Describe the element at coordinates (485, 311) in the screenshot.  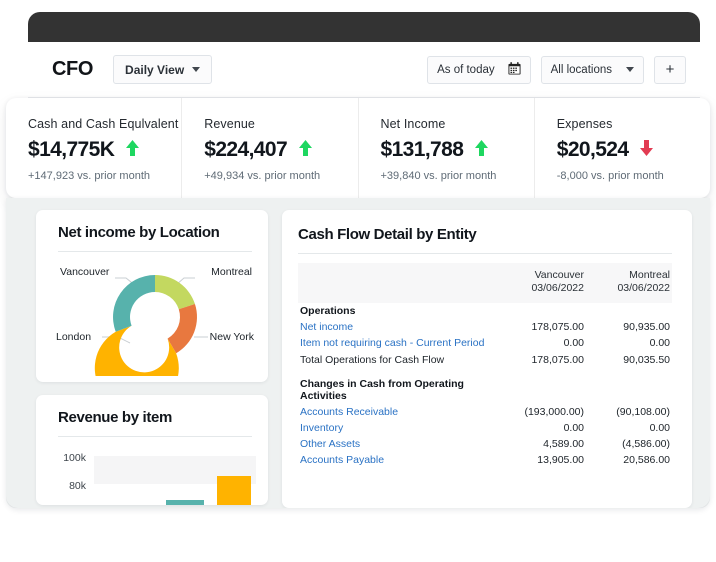
I see `table-section-header: Operations` at that location.